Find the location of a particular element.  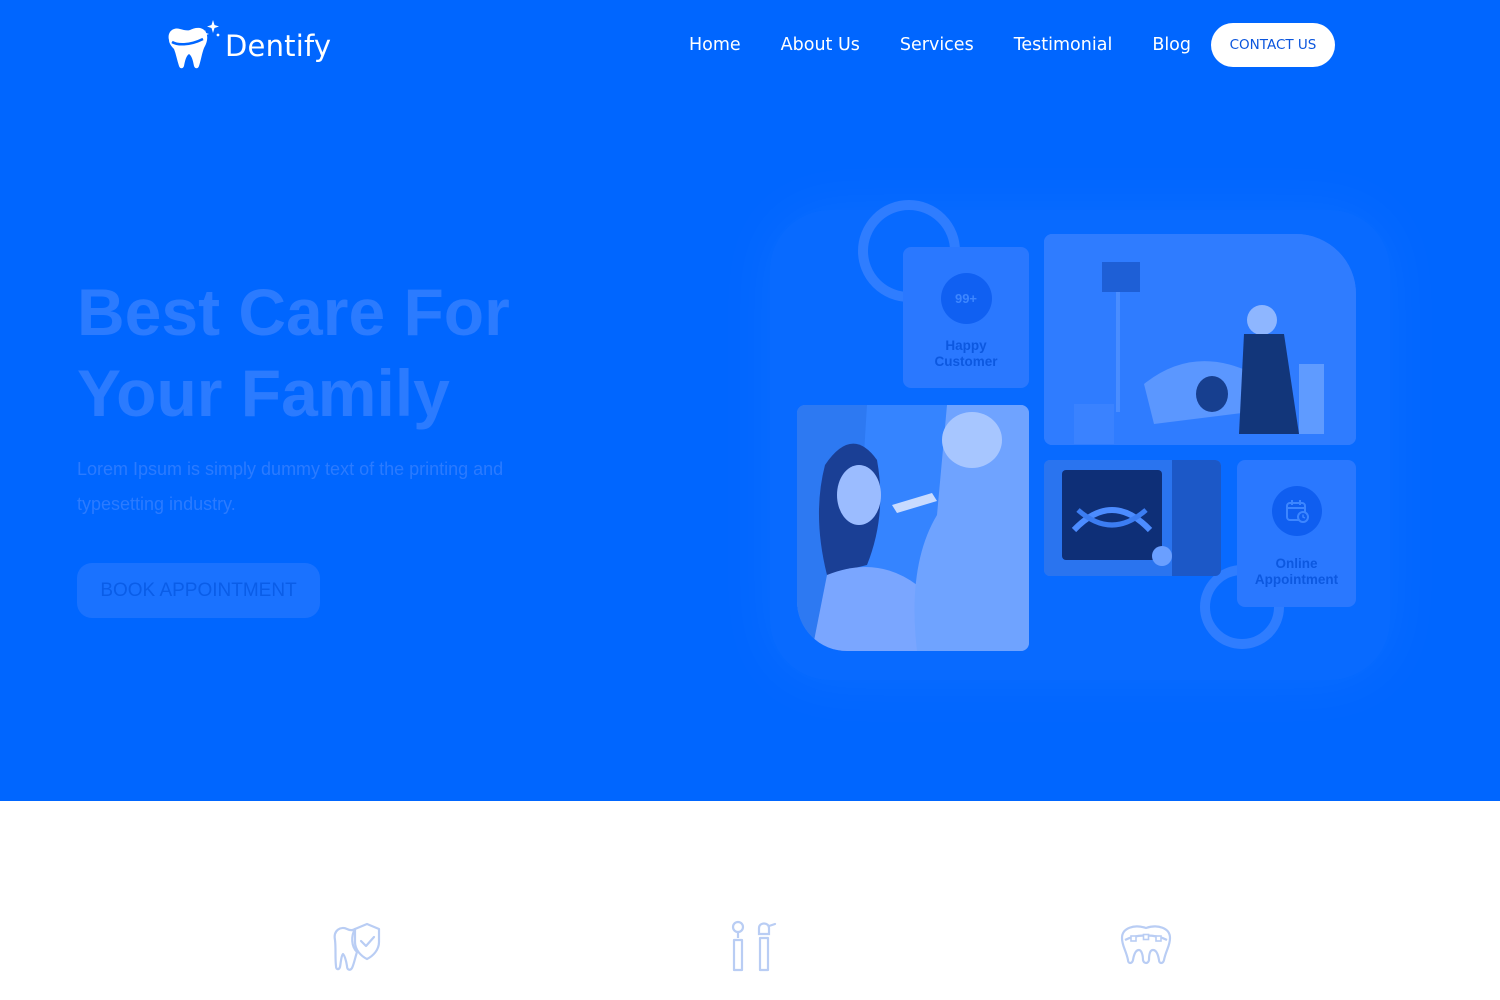

hero-title-line-1: Best Care For is located at coordinates (293, 312).